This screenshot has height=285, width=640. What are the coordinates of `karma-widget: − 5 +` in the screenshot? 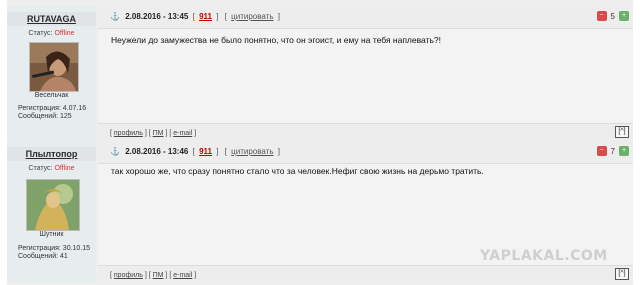 It's located at (612, 16).